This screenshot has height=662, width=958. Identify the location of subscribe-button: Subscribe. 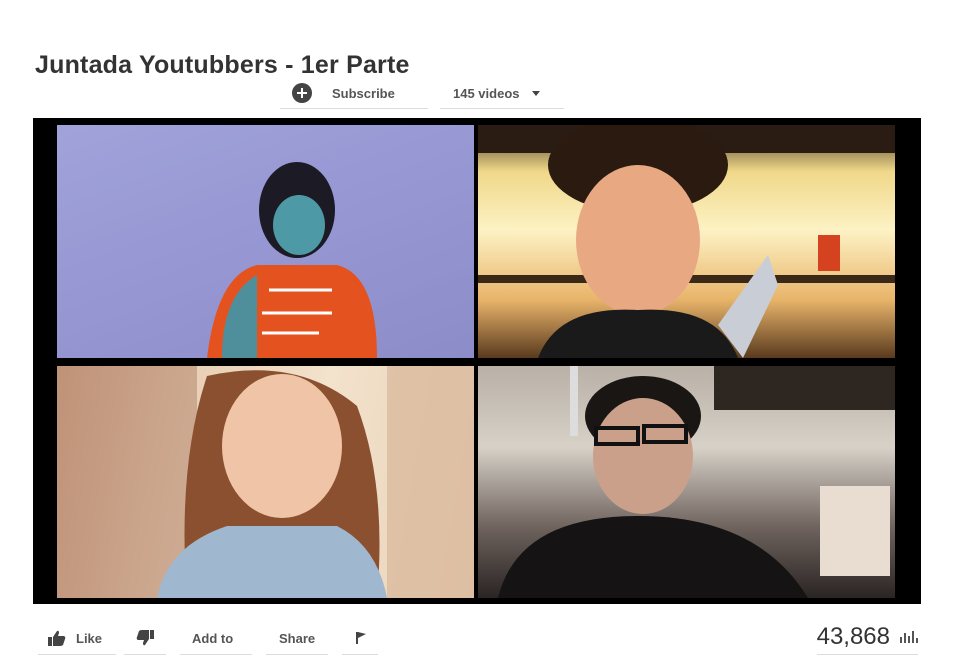
(354, 93).